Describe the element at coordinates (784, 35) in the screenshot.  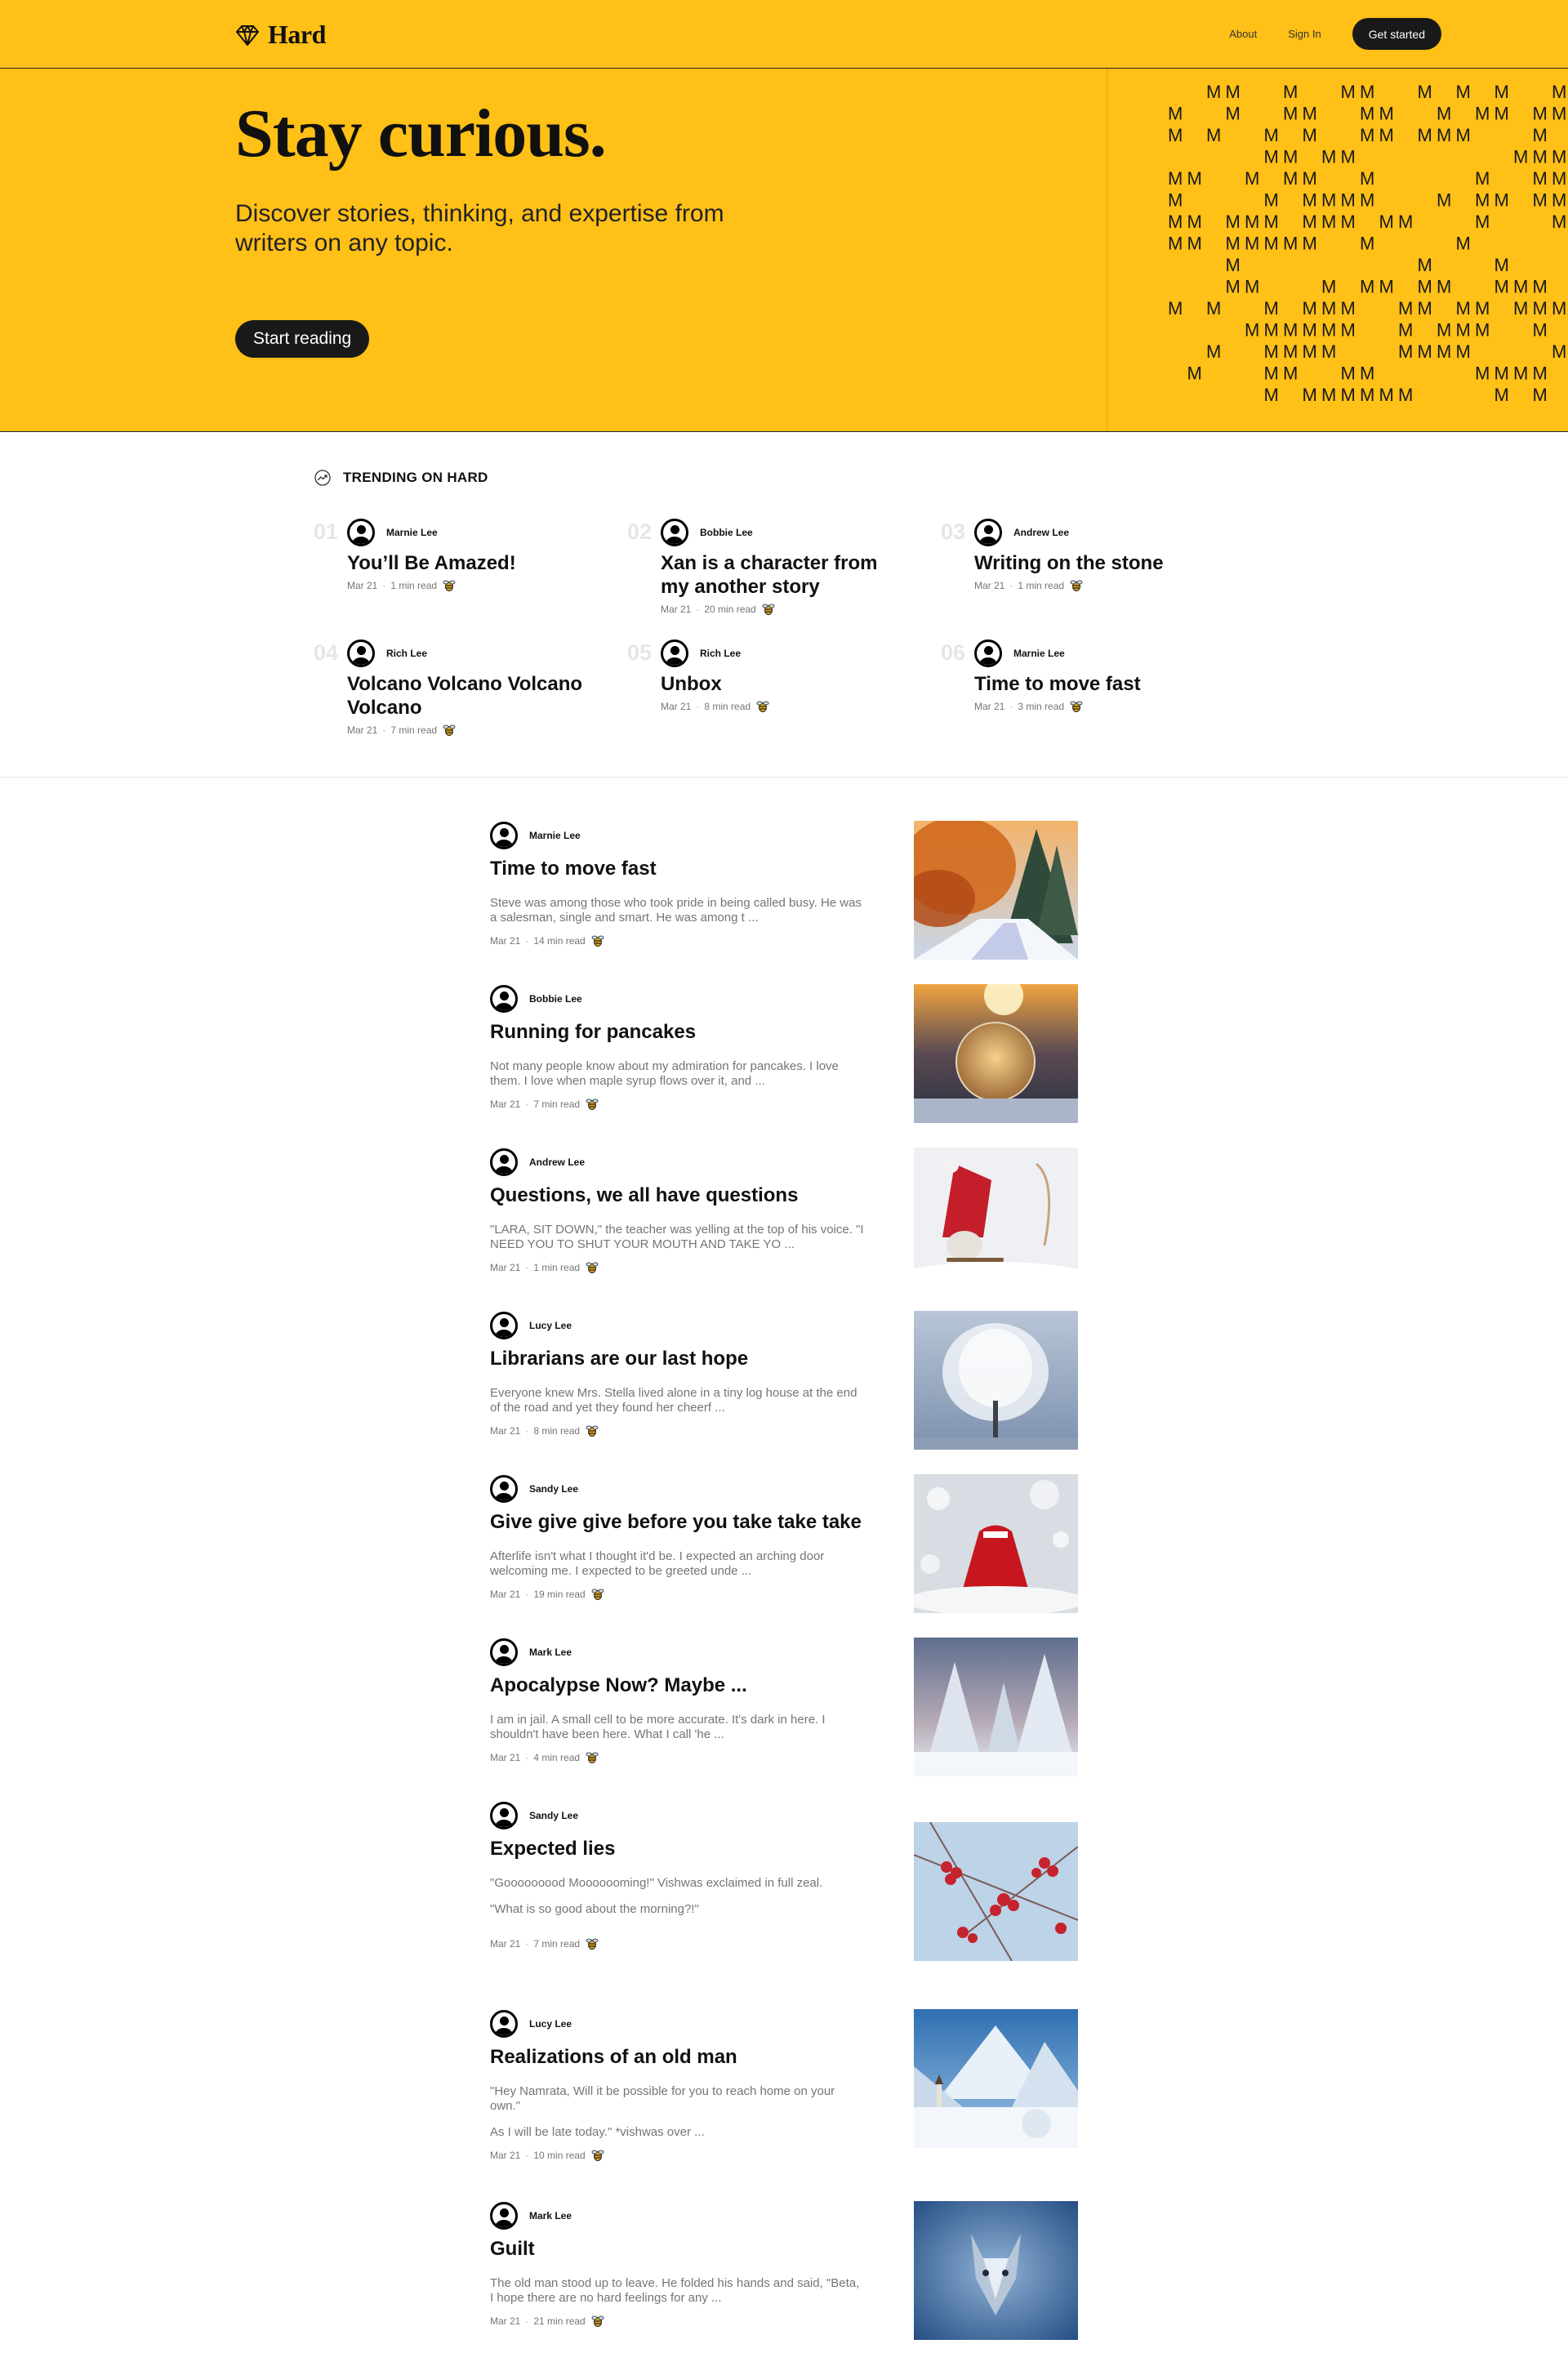
I see `top-nav-bar: Hard About Sign In Get started` at that location.